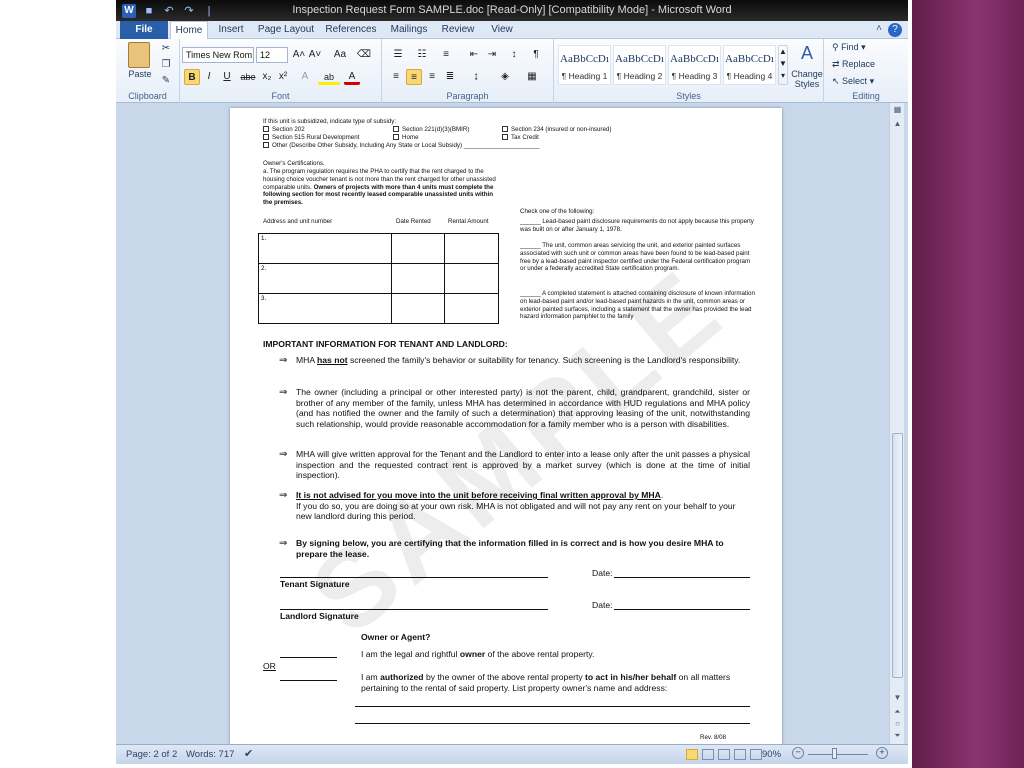  I want to click on underline-button: U, so click(227, 77).